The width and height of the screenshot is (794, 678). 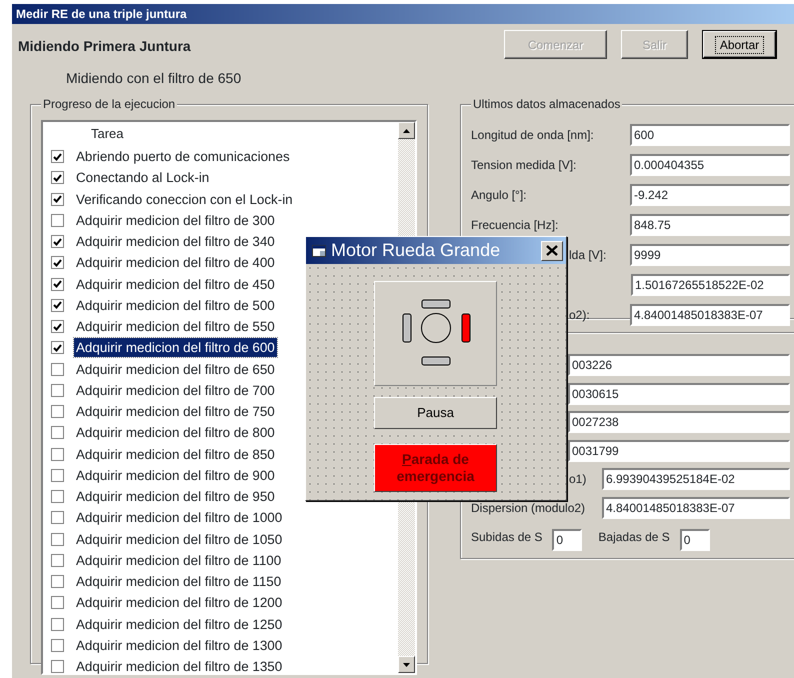 I want to click on heading: Midiendo Primera Juntura, so click(x=104, y=46).